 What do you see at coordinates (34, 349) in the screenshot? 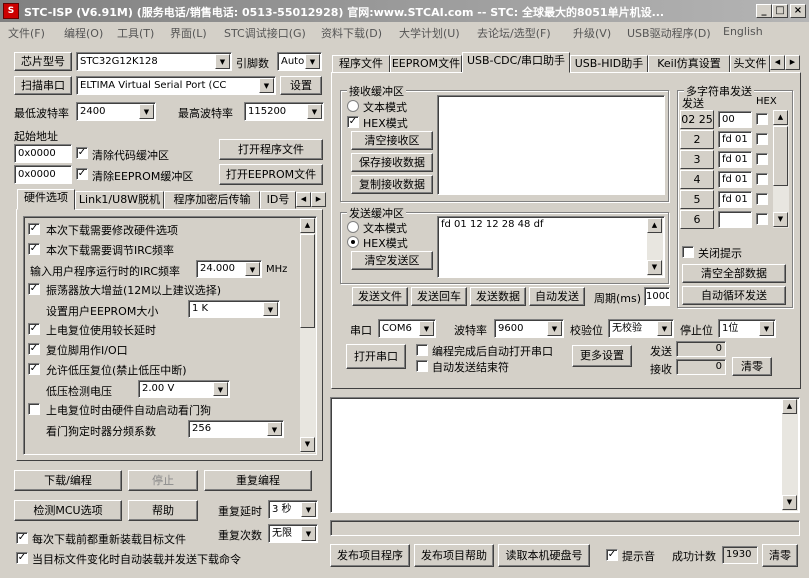
I see `option-reset-io-checkbox: ✓` at bounding box center [34, 349].